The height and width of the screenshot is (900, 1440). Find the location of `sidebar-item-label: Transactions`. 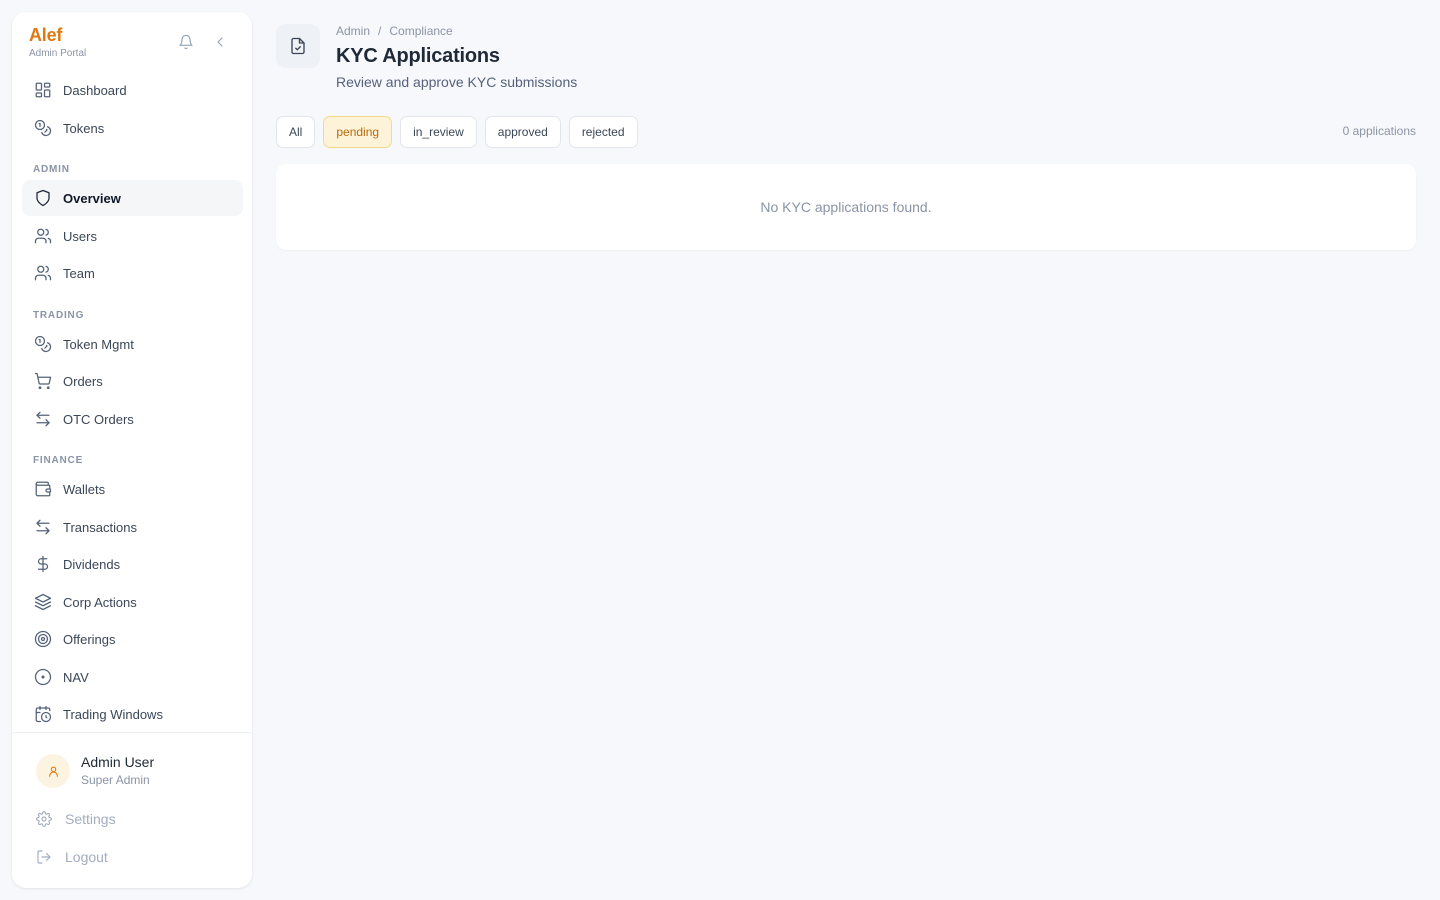

sidebar-item-label: Transactions is located at coordinates (100, 527).